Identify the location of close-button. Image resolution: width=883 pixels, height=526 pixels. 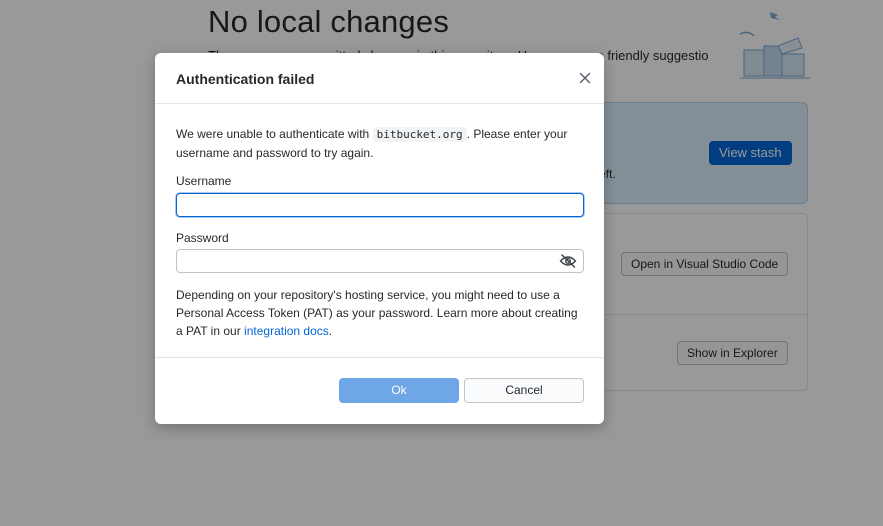
(585, 78).